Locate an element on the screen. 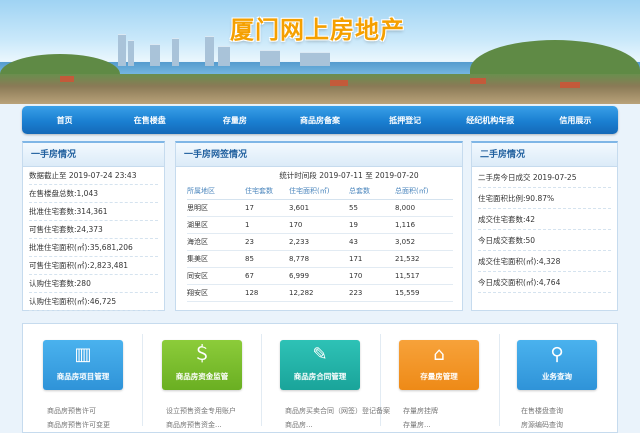 This screenshot has height=433, width=640. card-label: 业务查询 is located at coordinates (557, 376).